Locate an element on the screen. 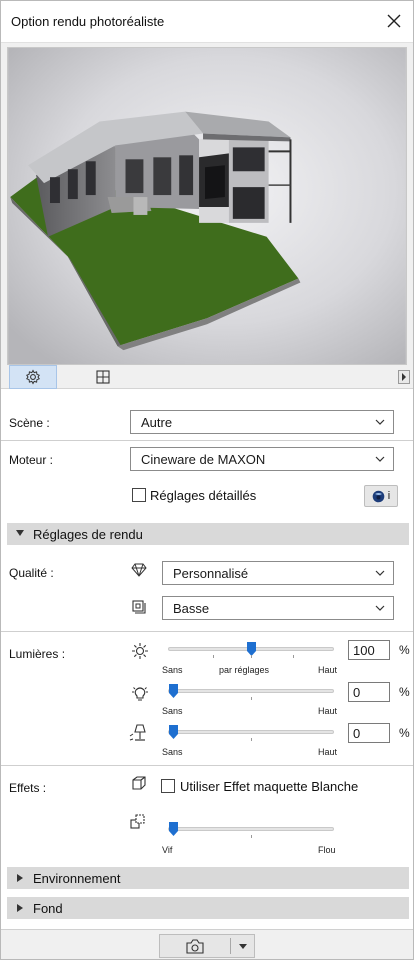 Image resolution: width=414 pixels, height=960 pixels. render-settings-title: Réglages de rendu is located at coordinates (88, 534).